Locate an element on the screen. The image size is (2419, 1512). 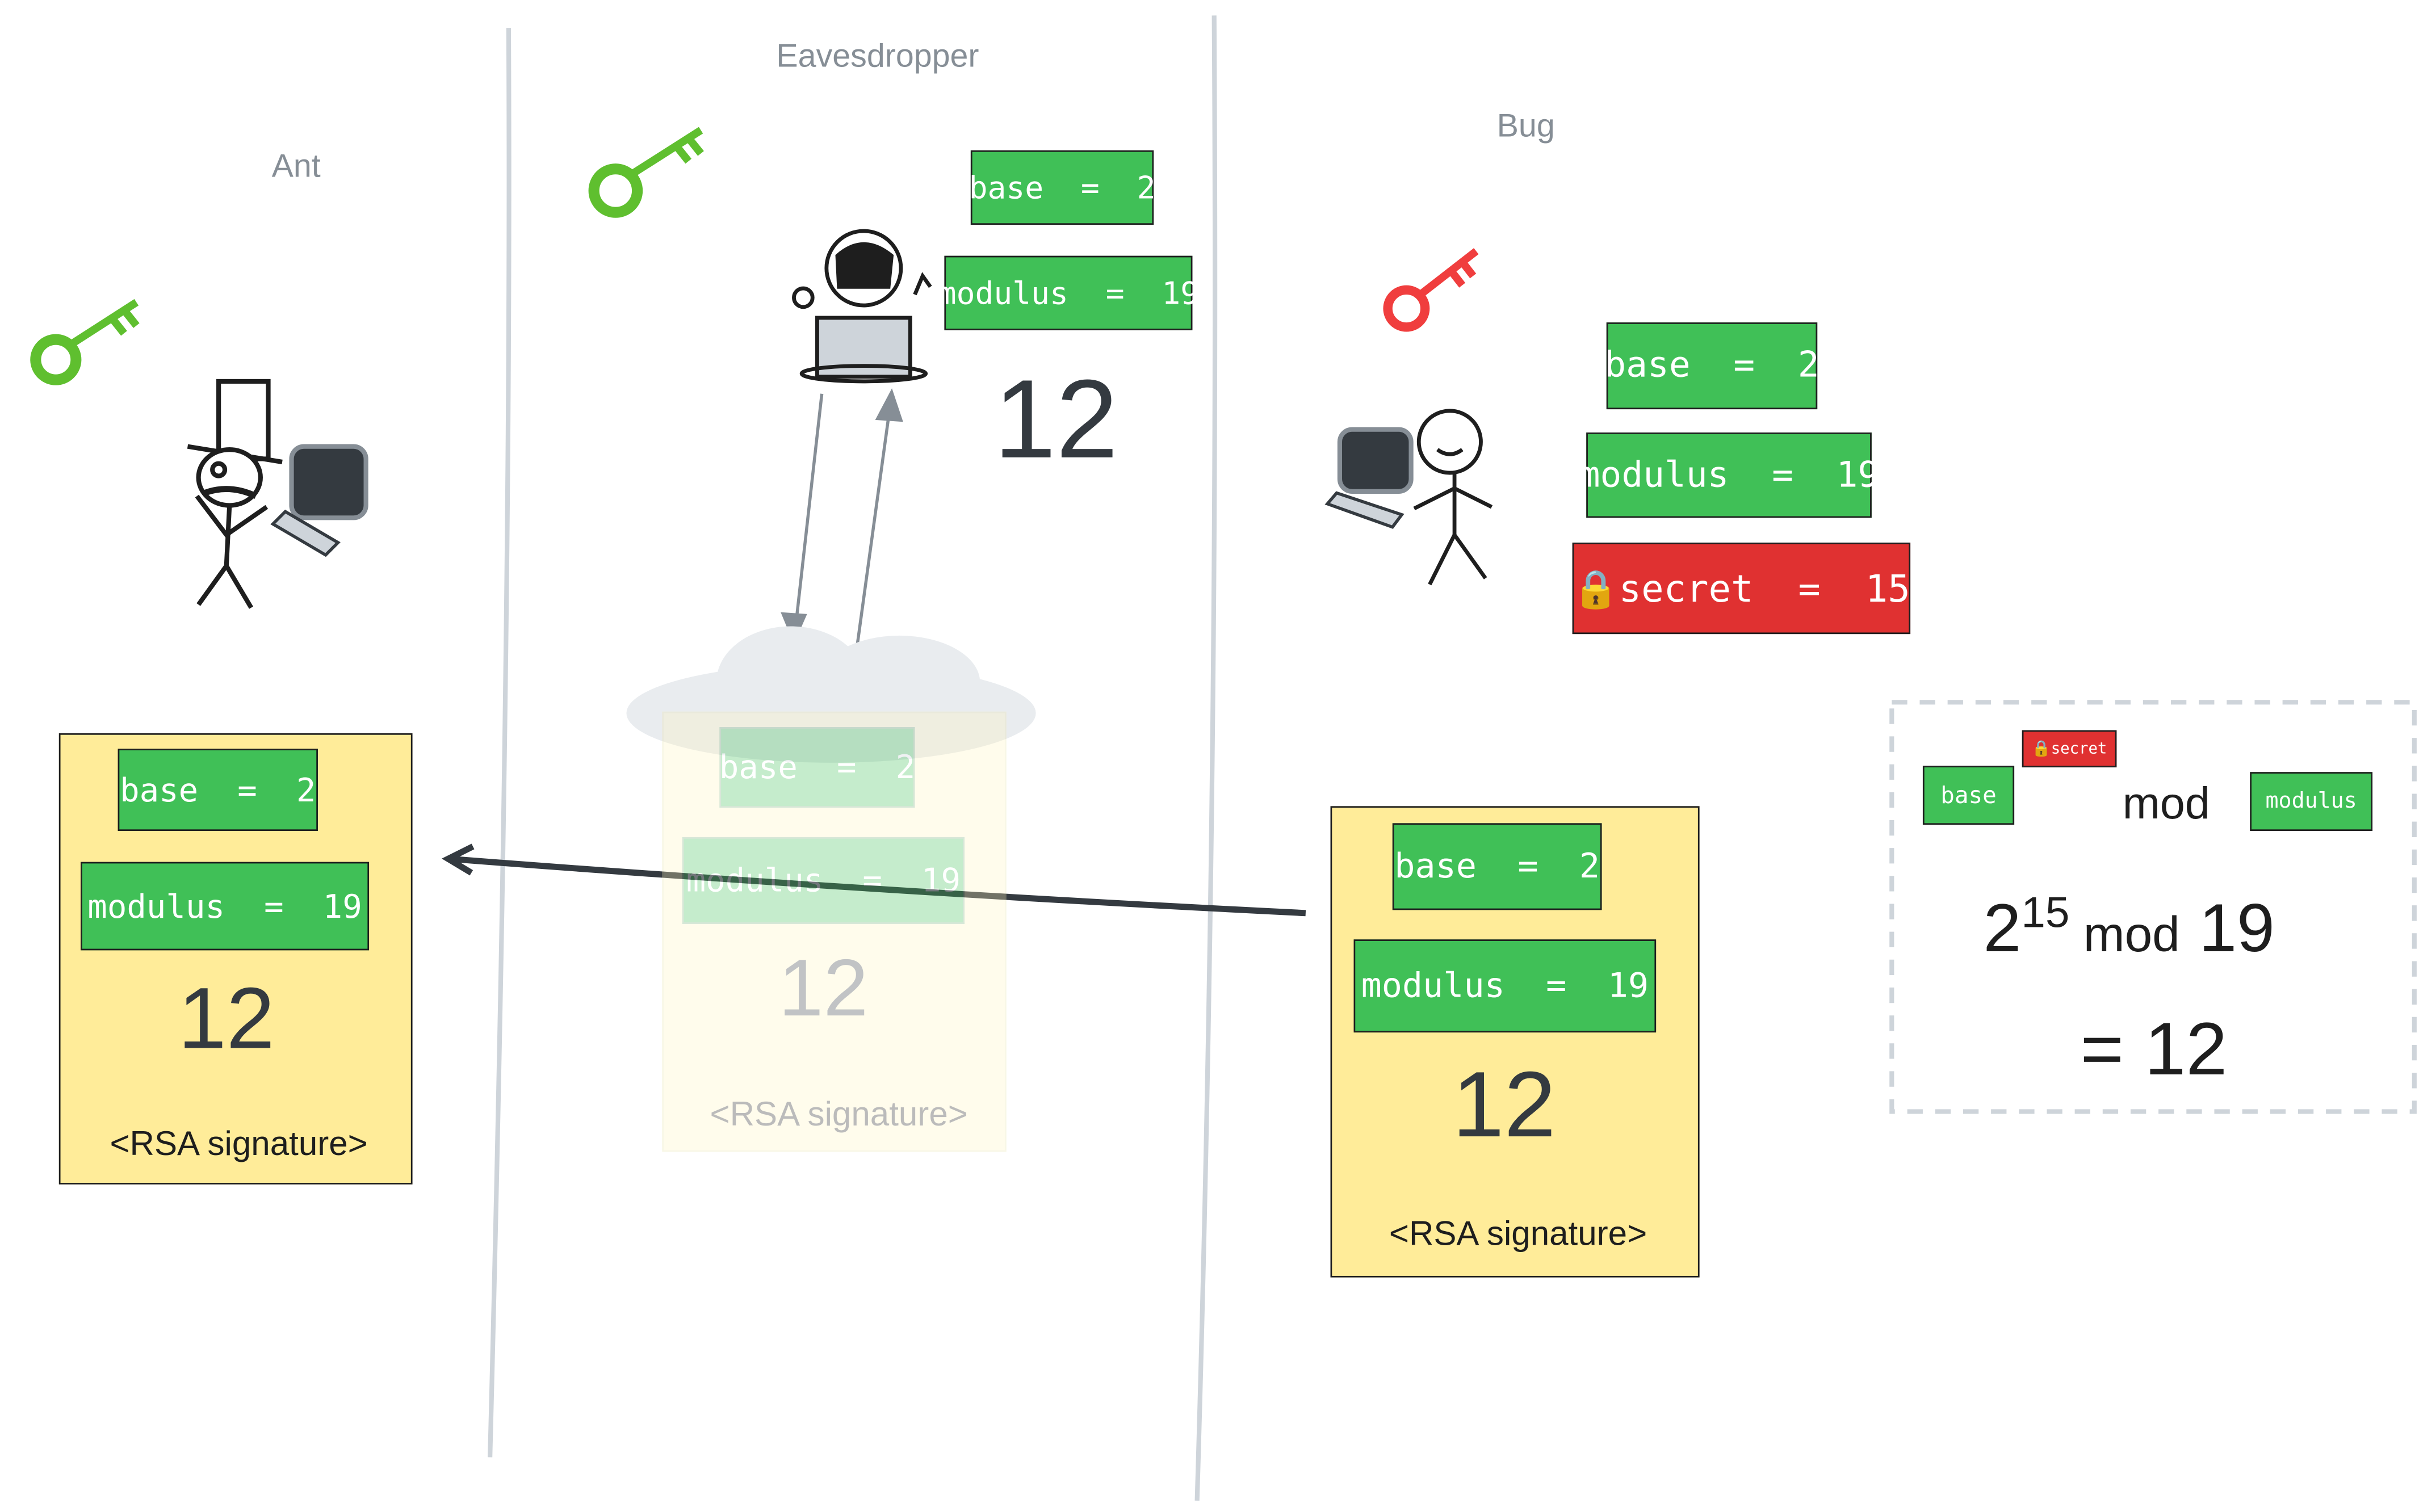
formula-mod: mod is located at coordinates (2166, 804).